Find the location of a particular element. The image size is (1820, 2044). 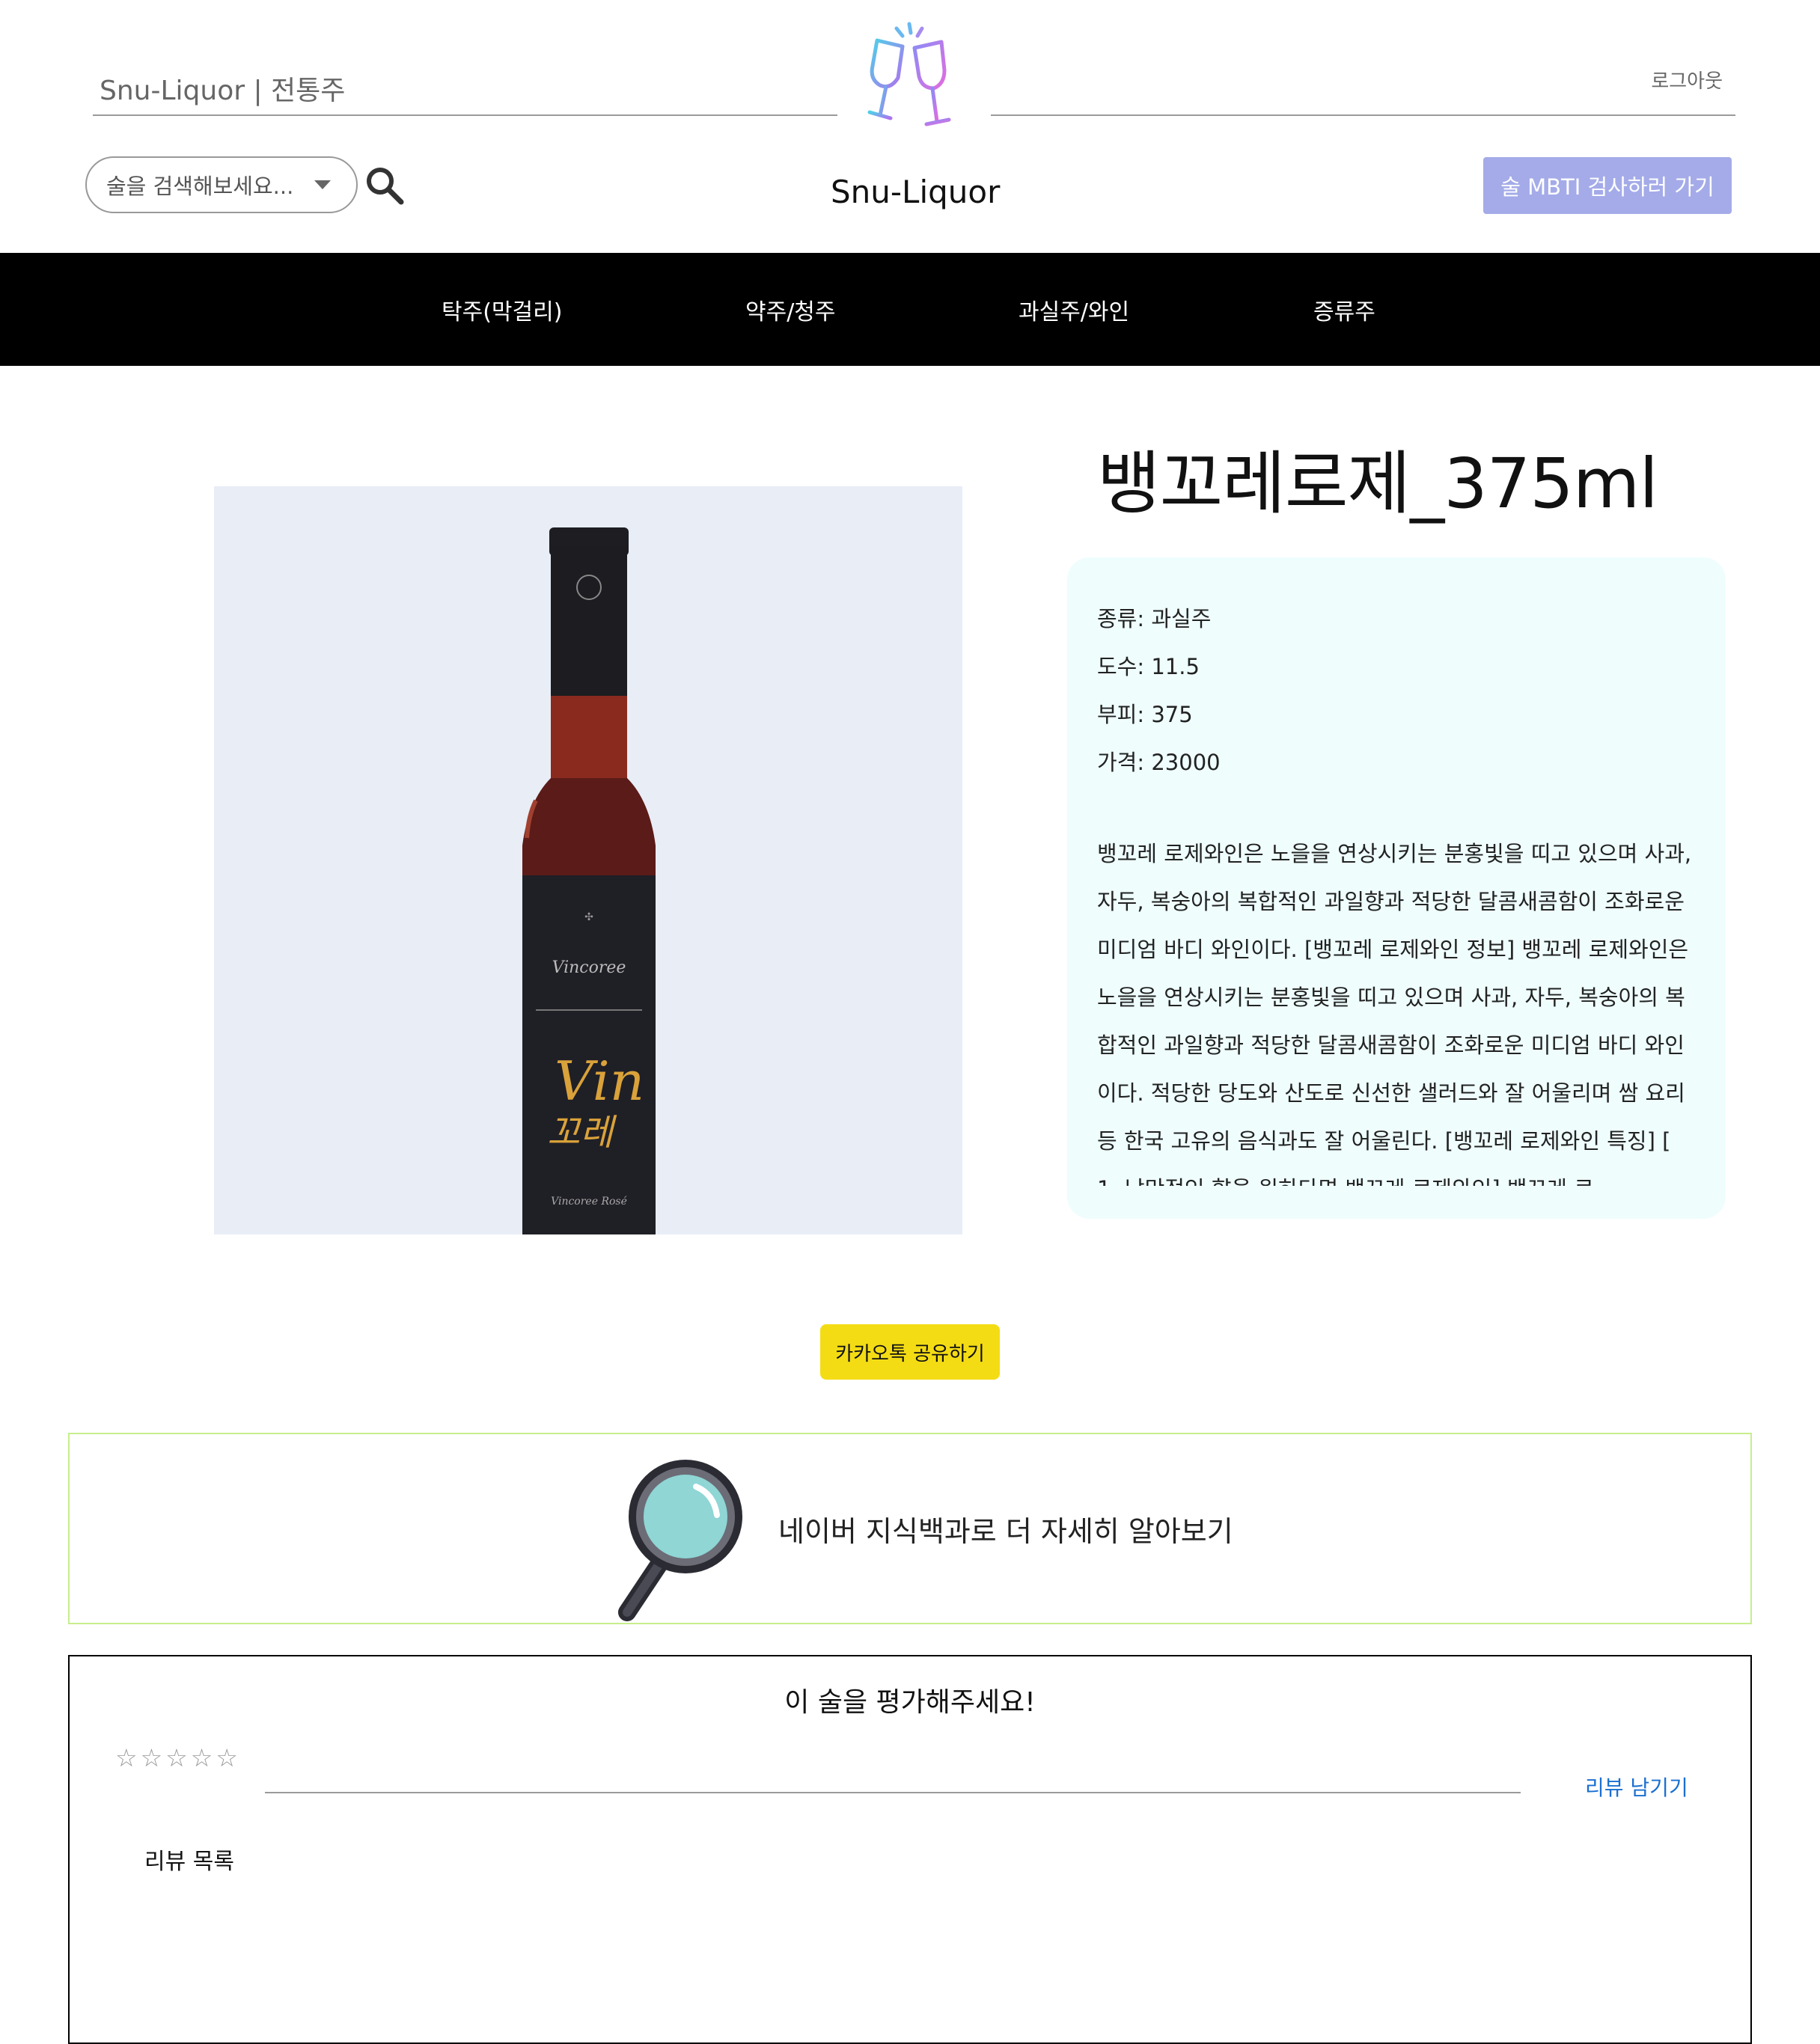

naver-link-text: 네이버 지식백과로 더 자세히 알아보기 is located at coordinates (1005, 1528).